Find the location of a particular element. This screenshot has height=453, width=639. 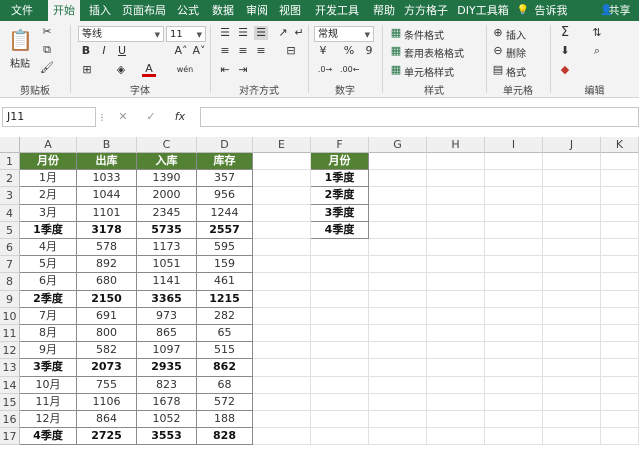

table-cell: 2935 is located at coordinates (167, 368).